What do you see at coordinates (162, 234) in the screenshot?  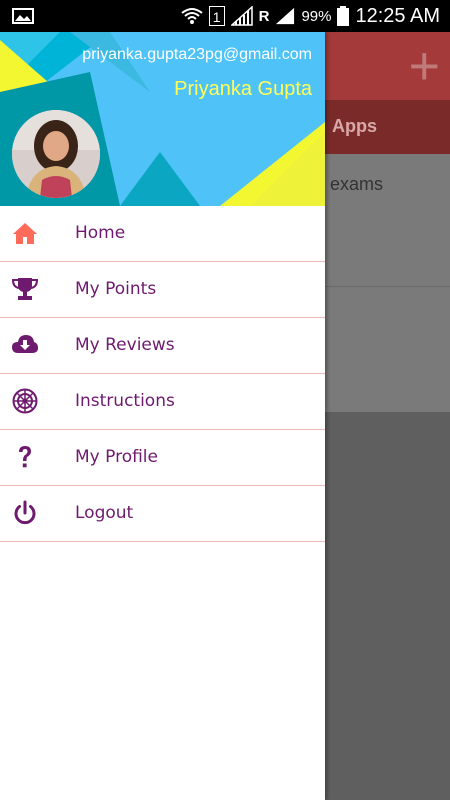 I see `menu-item-home: Home` at bounding box center [162, 234].